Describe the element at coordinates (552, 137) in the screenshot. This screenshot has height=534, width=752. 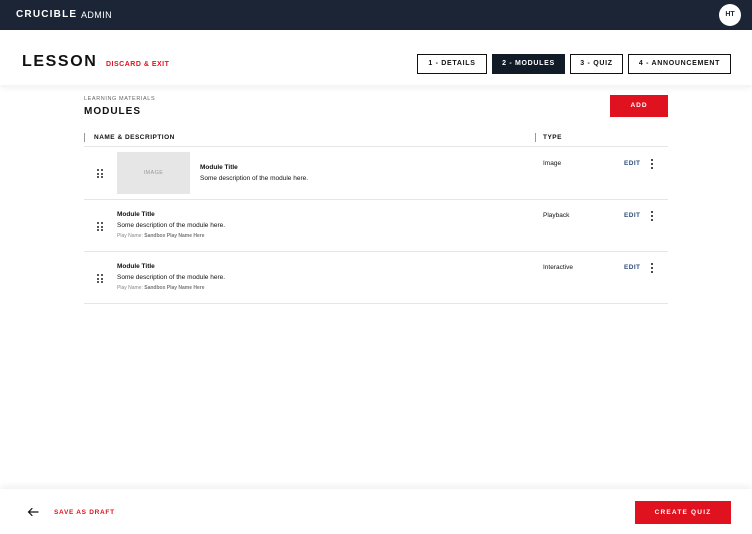
I see `column-header-type: TYPE` at that location.